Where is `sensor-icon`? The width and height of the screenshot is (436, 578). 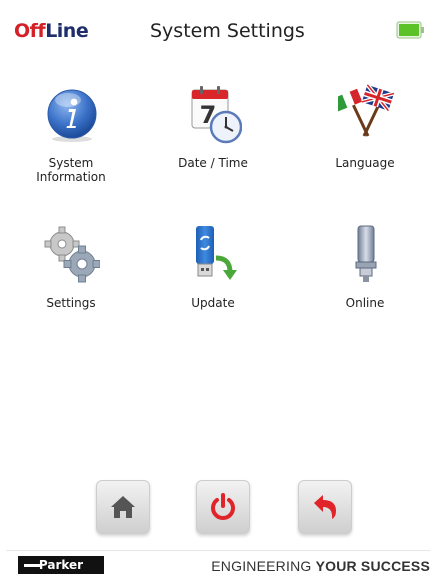 sensor-icon is located at coordinates (366, 253).